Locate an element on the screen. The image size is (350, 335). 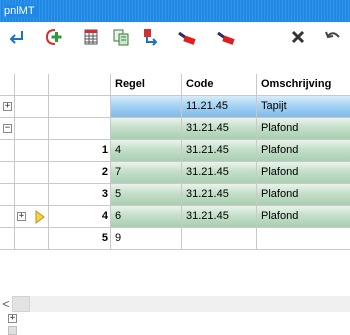
add-button is located at coordinates (54, 37).